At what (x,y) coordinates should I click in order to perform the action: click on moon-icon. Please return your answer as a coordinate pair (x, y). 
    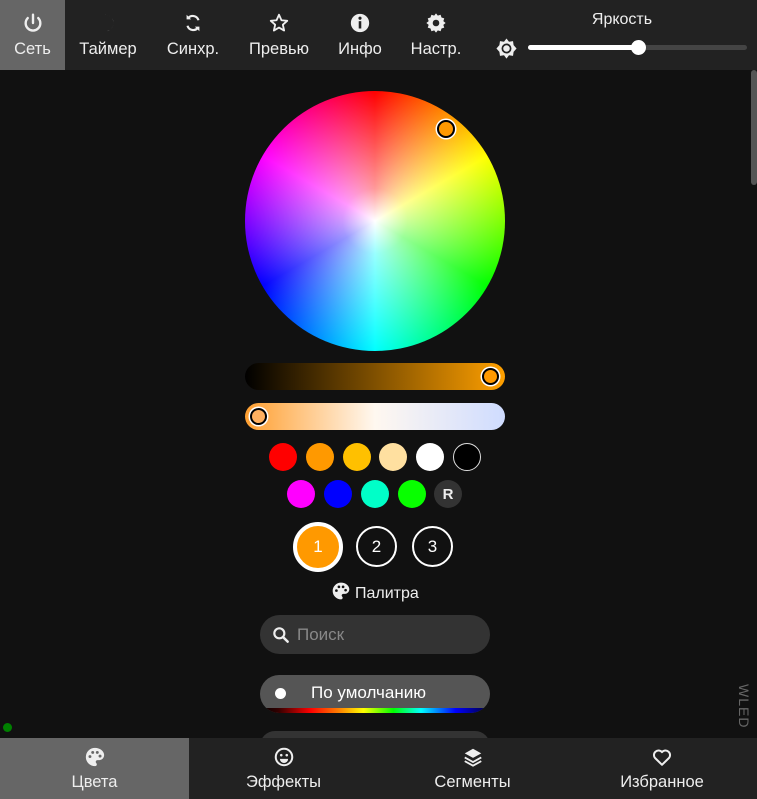
    Looking at the image, I should click on (108, 23).